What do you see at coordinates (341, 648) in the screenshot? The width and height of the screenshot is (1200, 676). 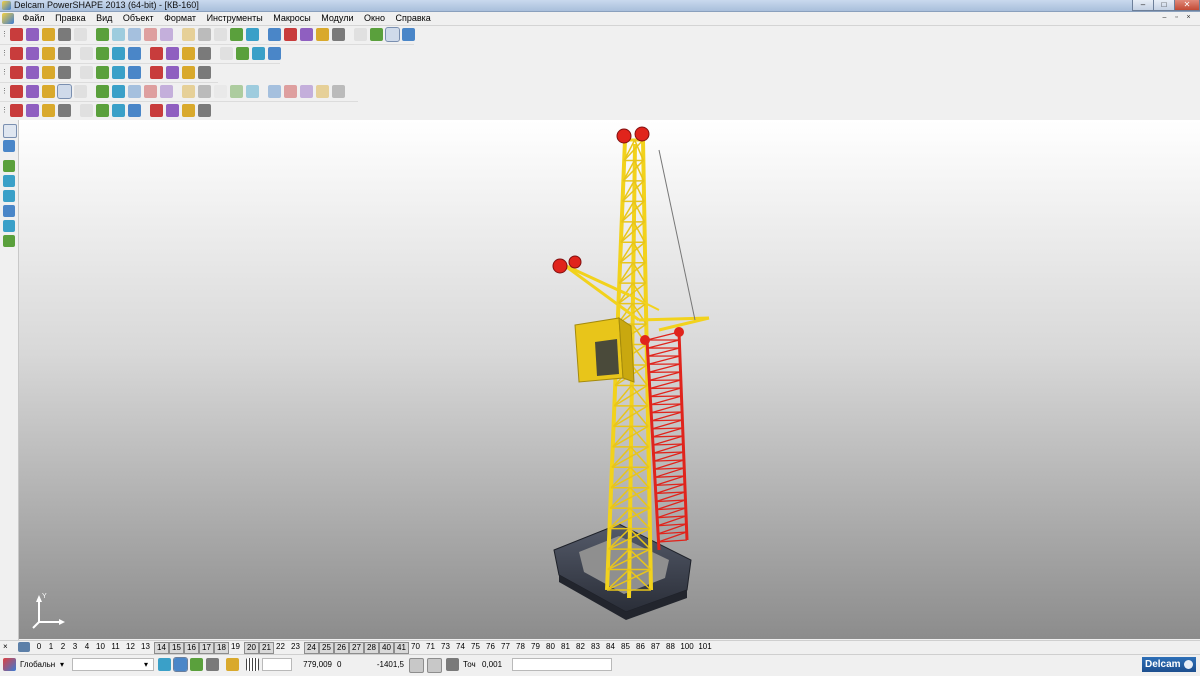 I see `level-button-26: 26` at bounding box center [341, 648].